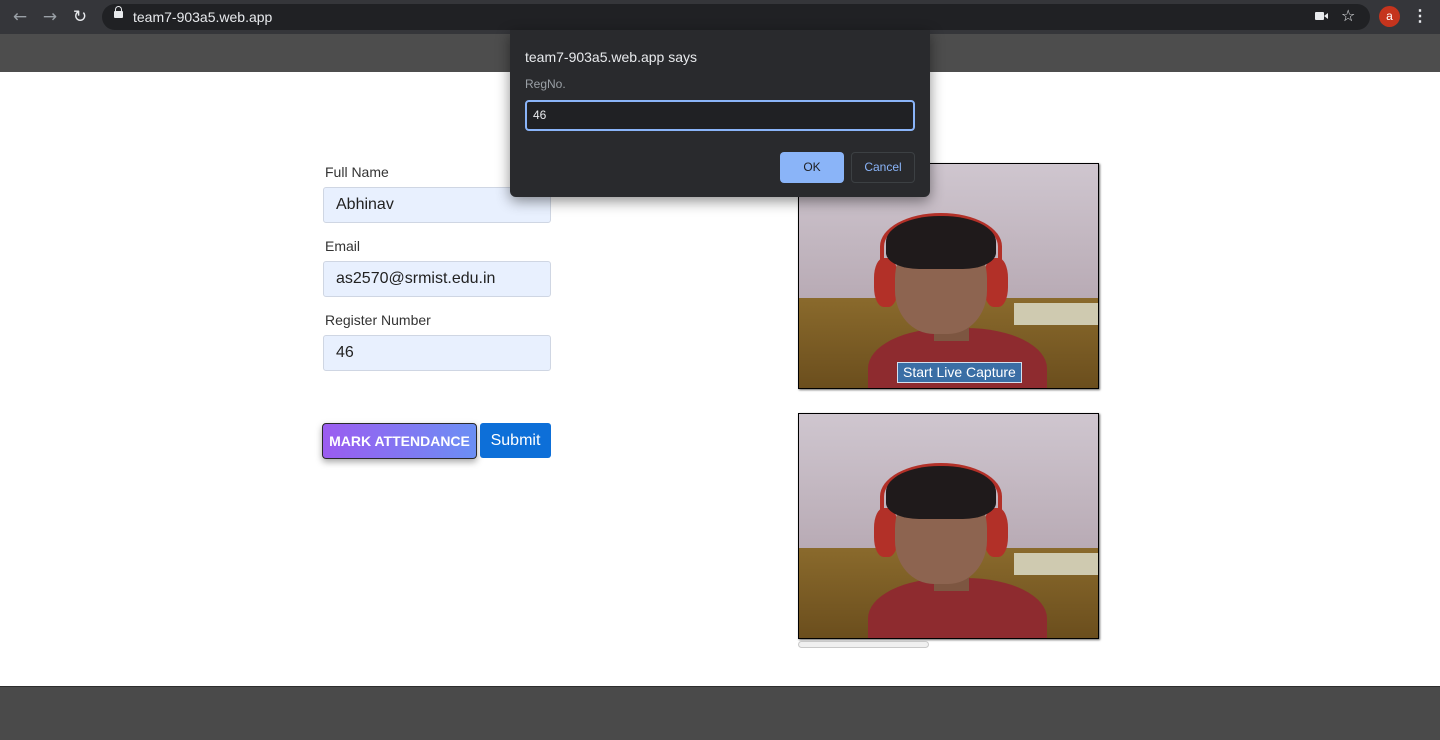  I want to click on submit-button: Submit, so click(515, 440).